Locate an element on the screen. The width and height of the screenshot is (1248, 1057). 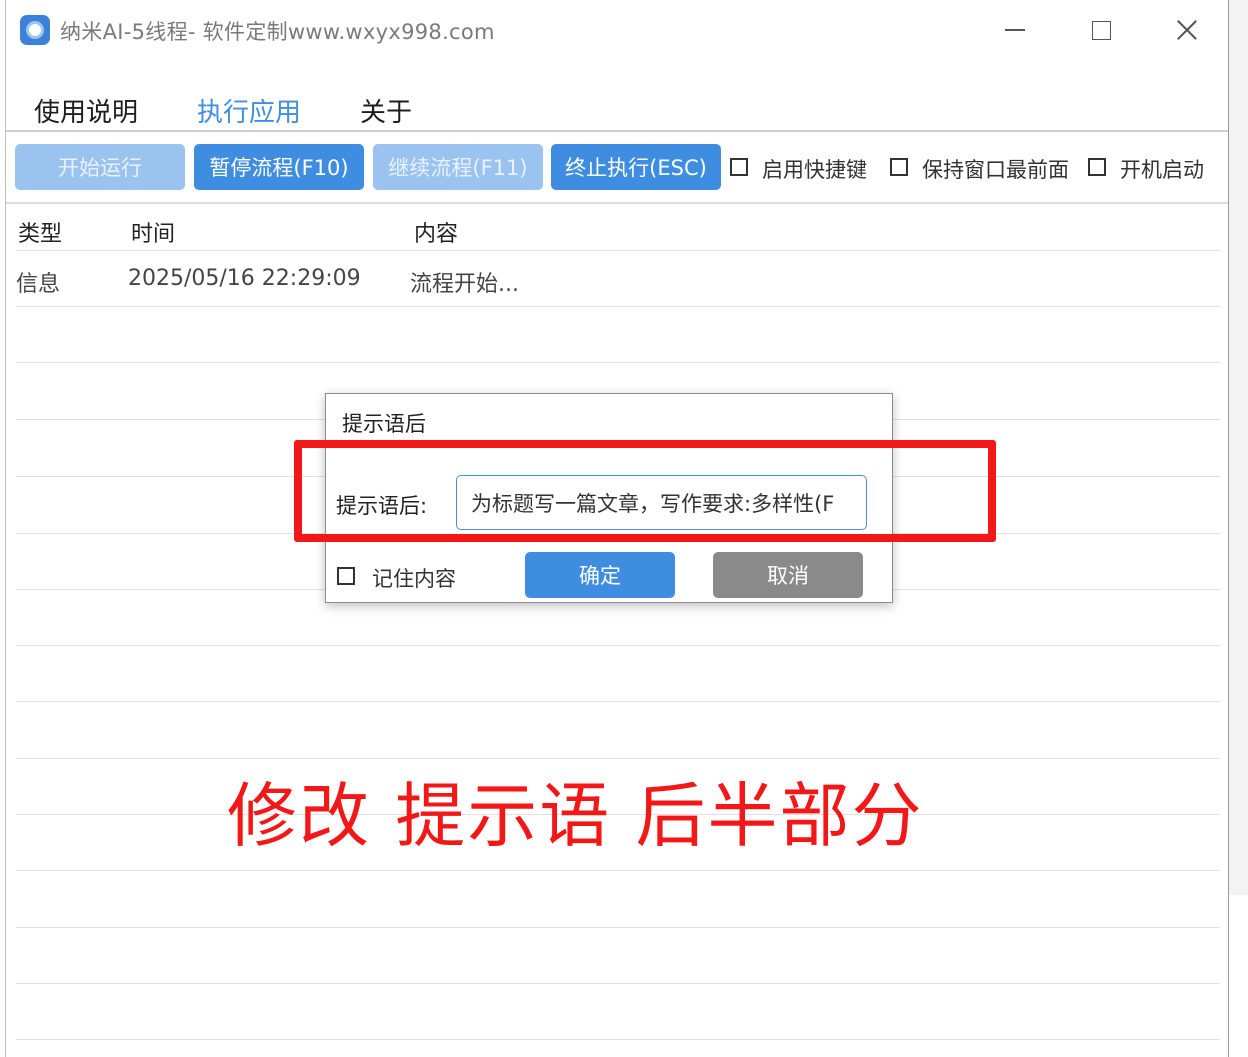
minimize-icon is located at coordinates (1015, 30).